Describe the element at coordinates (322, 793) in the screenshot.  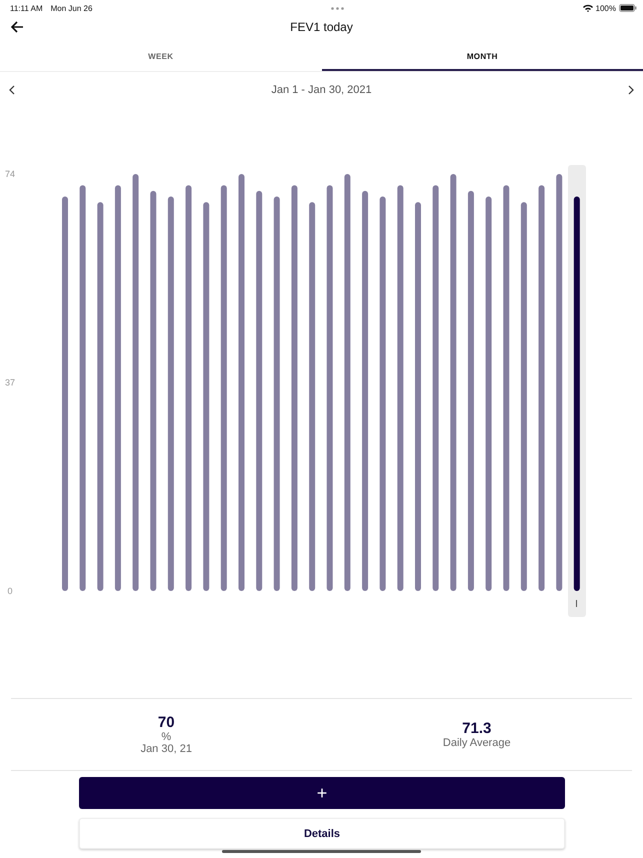
I see `add-button: +` at that location.